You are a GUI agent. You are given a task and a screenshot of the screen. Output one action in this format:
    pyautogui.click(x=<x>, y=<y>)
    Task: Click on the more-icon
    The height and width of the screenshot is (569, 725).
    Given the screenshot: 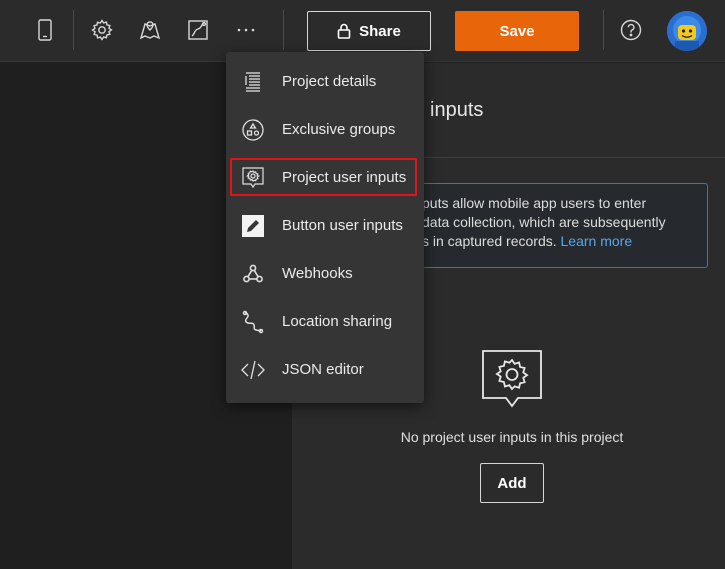 What is the action you would take?
    pyautogui.click(x=246, y=30)
    